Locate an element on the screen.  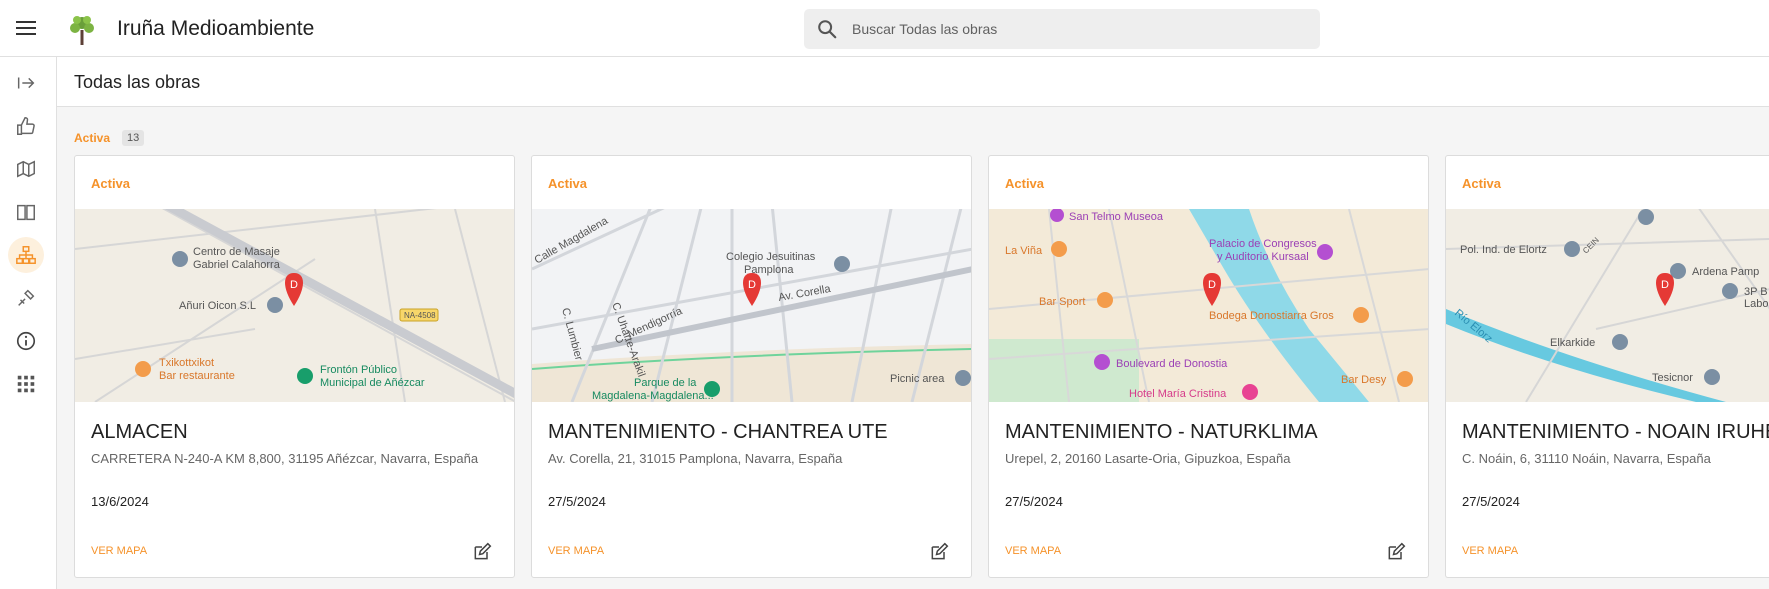
map-label: Municipal de Añézcar is located at coordinates (372, 383).